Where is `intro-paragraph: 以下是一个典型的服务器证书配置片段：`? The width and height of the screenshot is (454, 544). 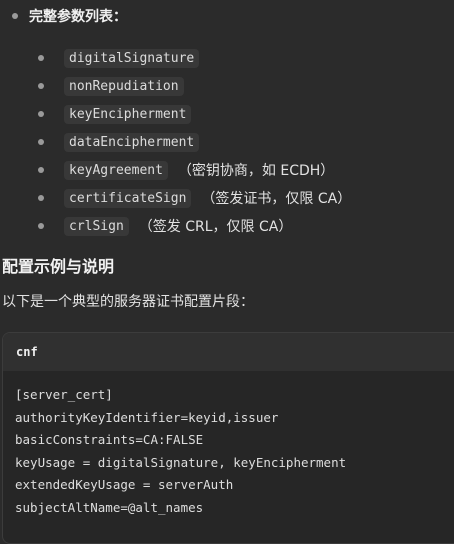 intro-paragraph: 以下是一个典型的服务器证书配置片段： is located at coordinates (128, 302).